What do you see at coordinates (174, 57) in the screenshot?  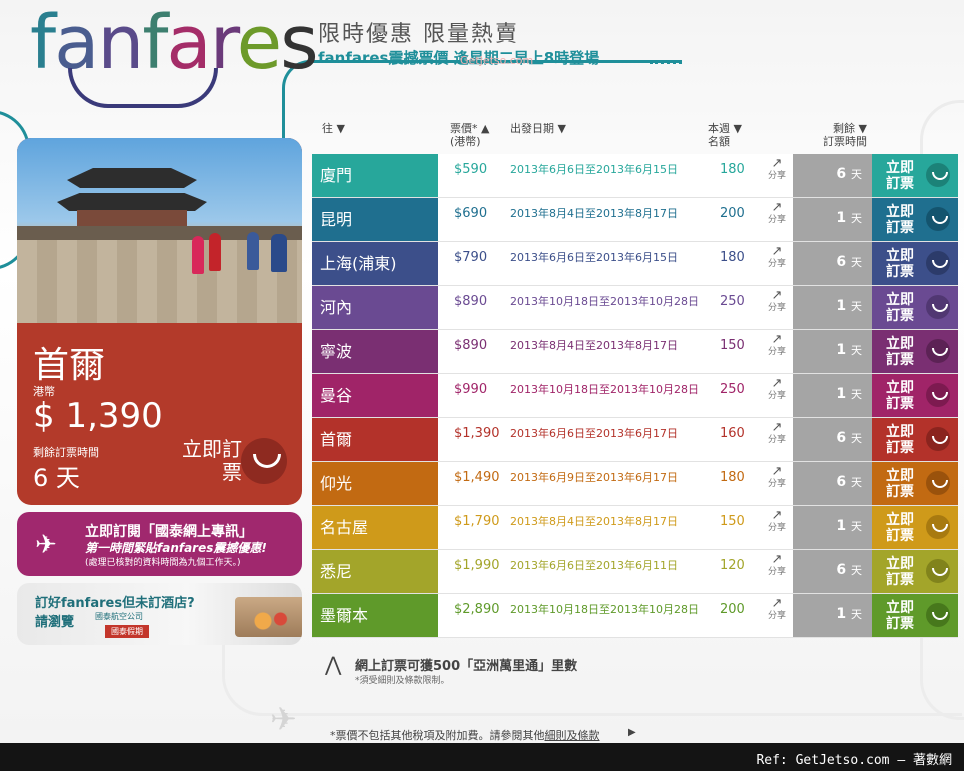 I see `fanfares-logo: fanfares` at bounding box center [174, 57].